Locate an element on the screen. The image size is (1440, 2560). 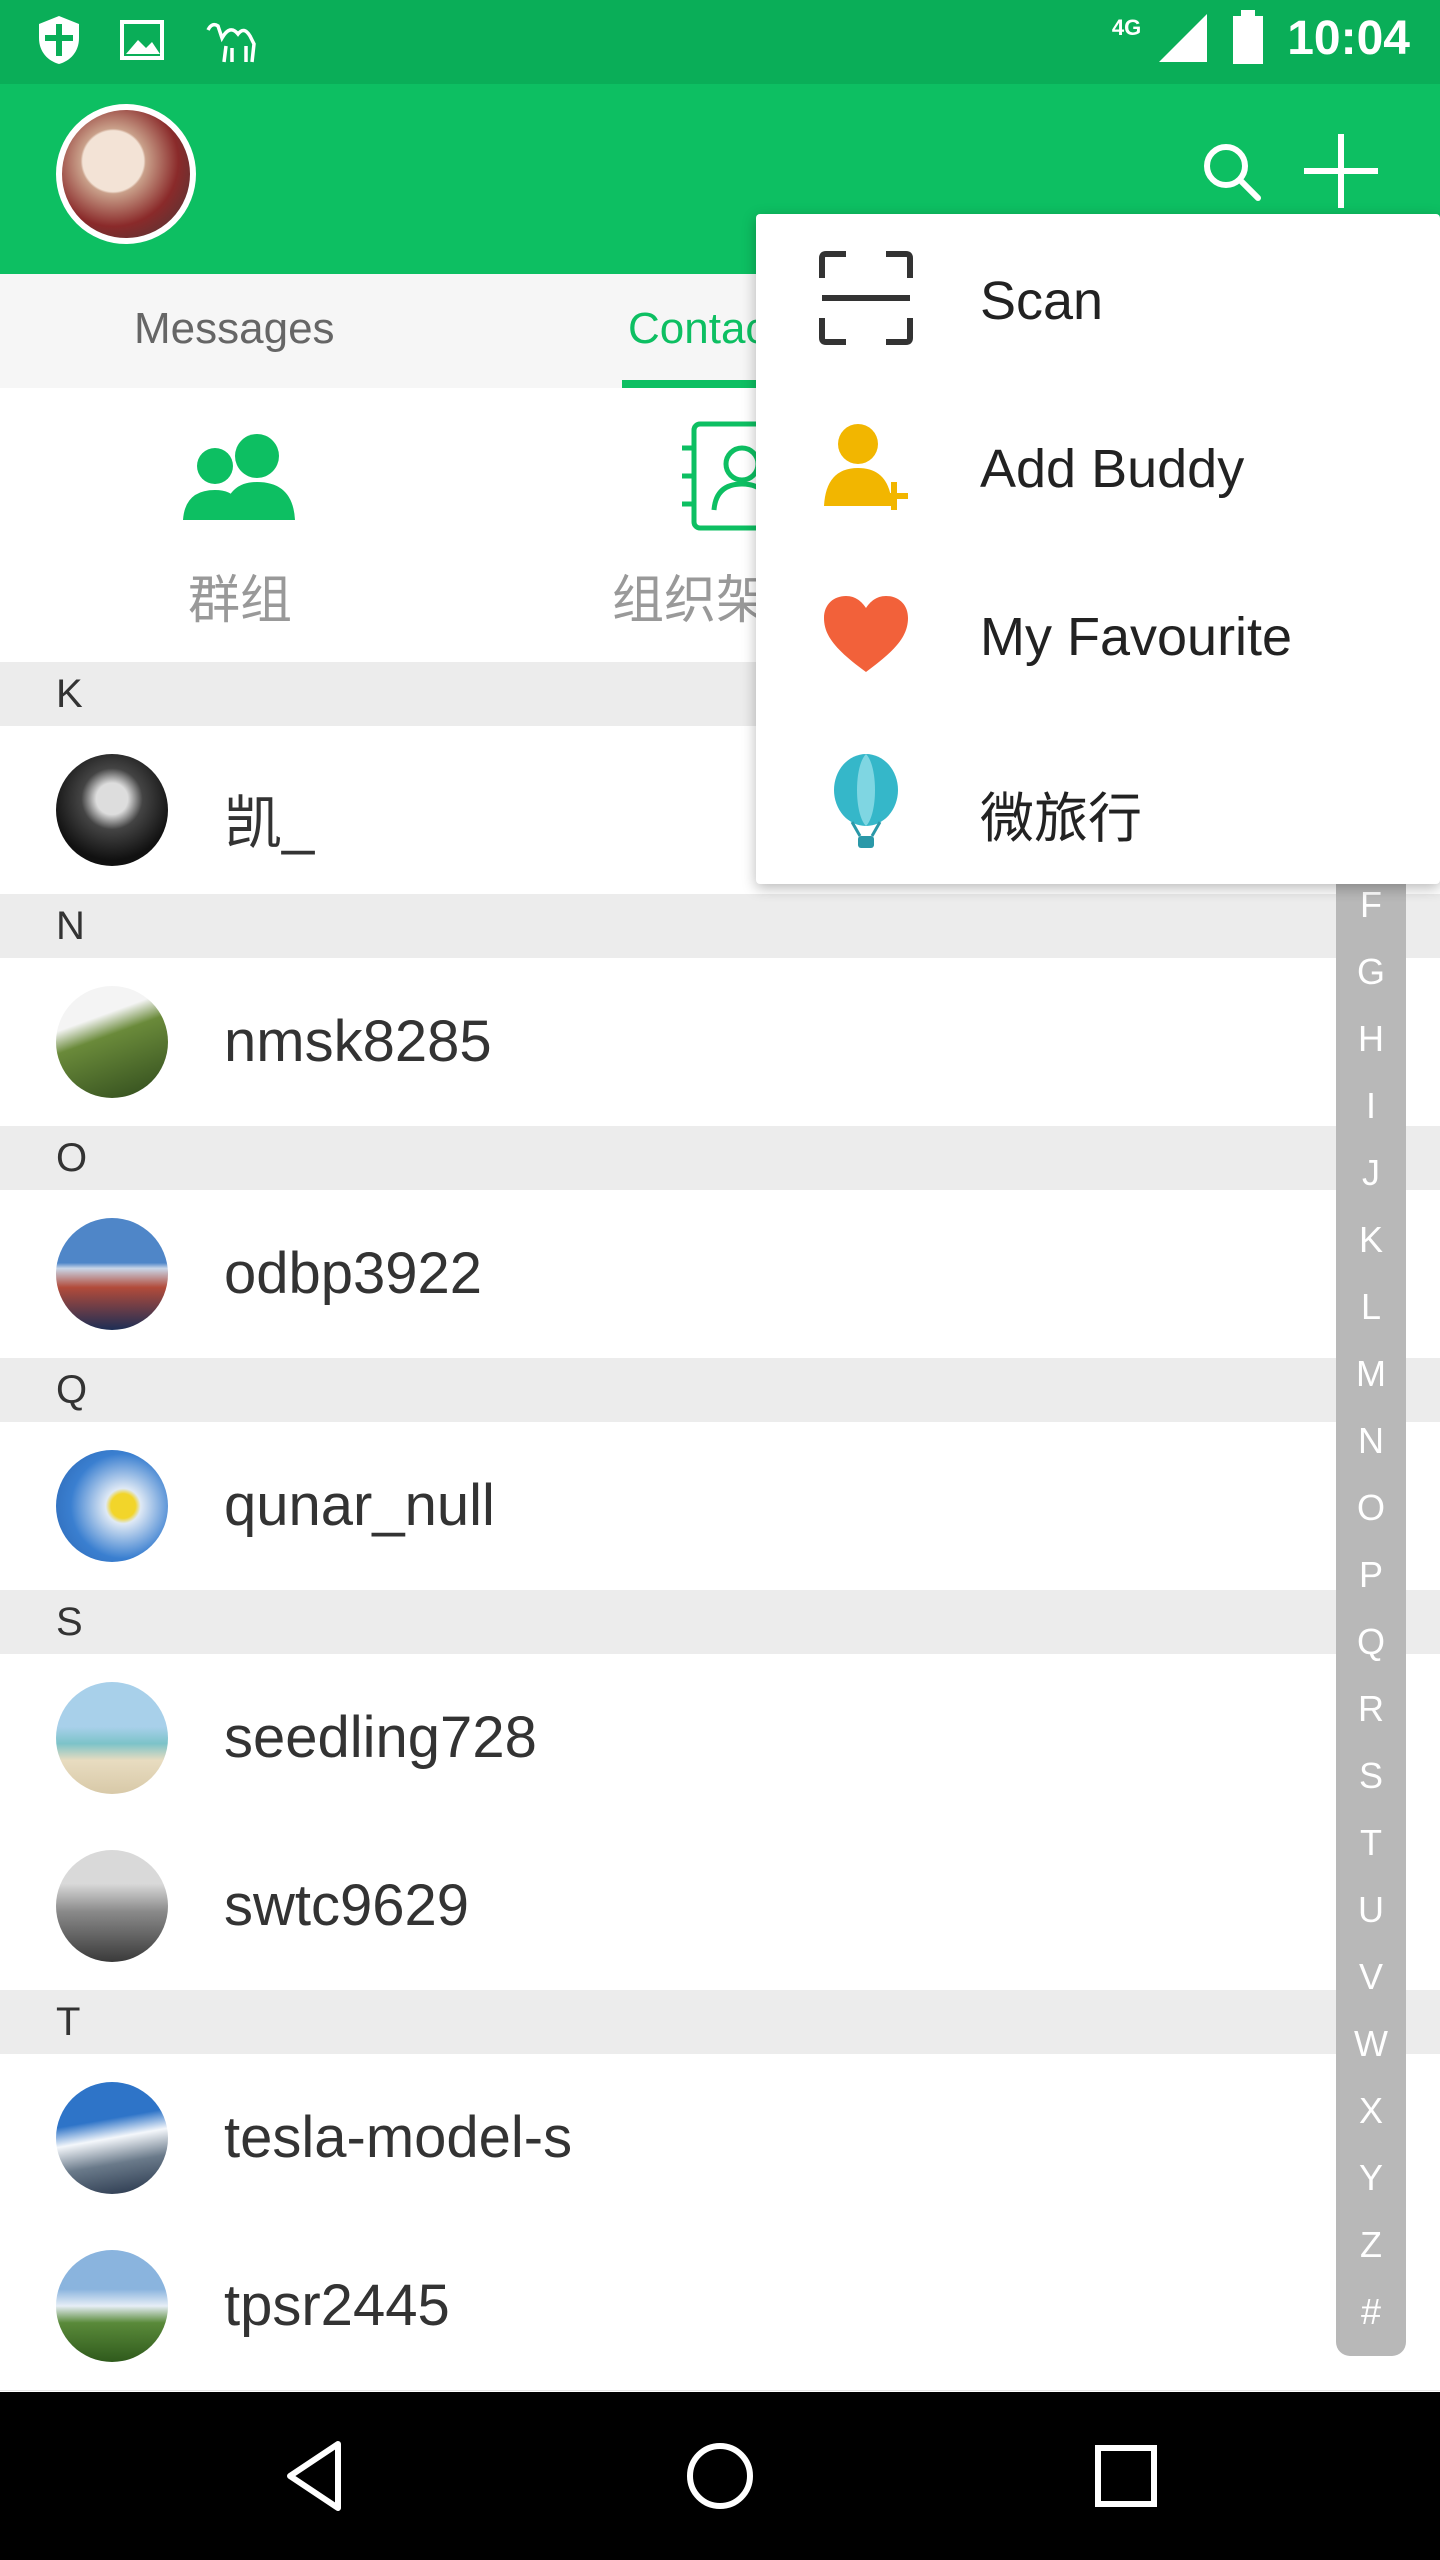
index-letter: X is located at coordinates (1371, 2111).